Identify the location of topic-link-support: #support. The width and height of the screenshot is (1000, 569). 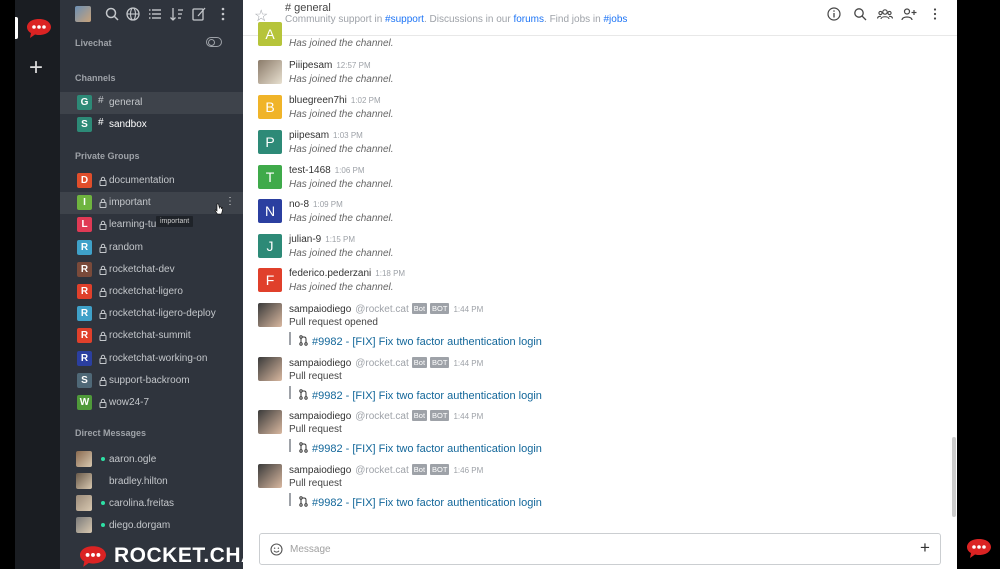
(404, 19).